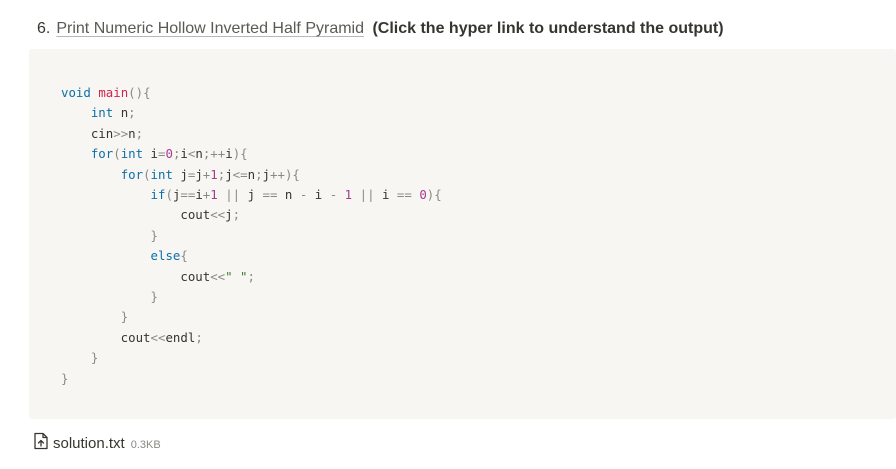 Image resolution: width=896 pixels, height=469 pixels. I want to click on file-upload-icon, so click(43, 443).